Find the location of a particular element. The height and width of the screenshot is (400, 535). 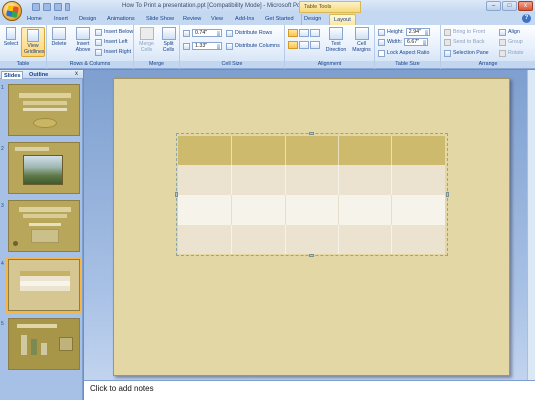

table-header-row is located at coordinates (311, 150).